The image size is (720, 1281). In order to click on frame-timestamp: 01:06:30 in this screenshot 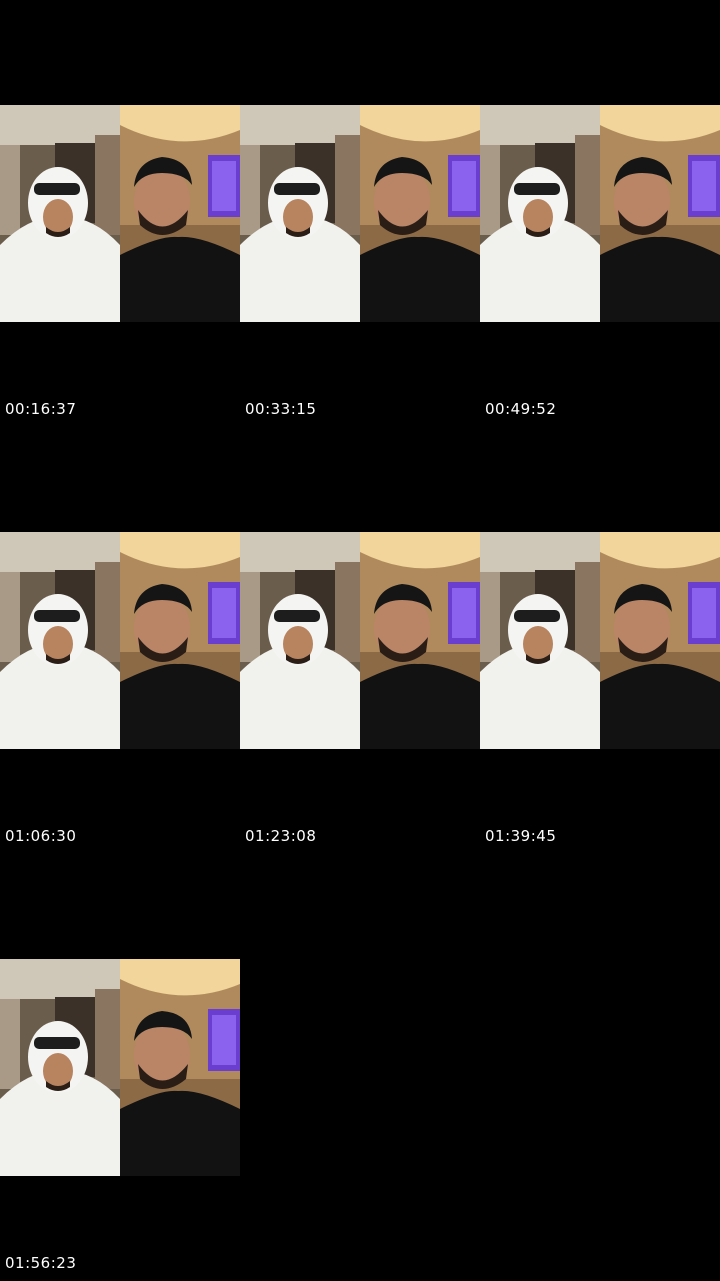, I will do `click(41, 836)`.